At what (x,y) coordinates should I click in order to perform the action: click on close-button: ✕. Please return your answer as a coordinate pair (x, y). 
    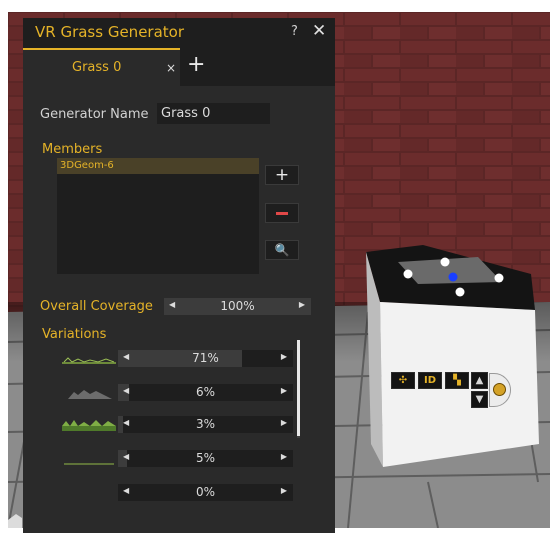
    Looking at the image, I should click on (319, 31).